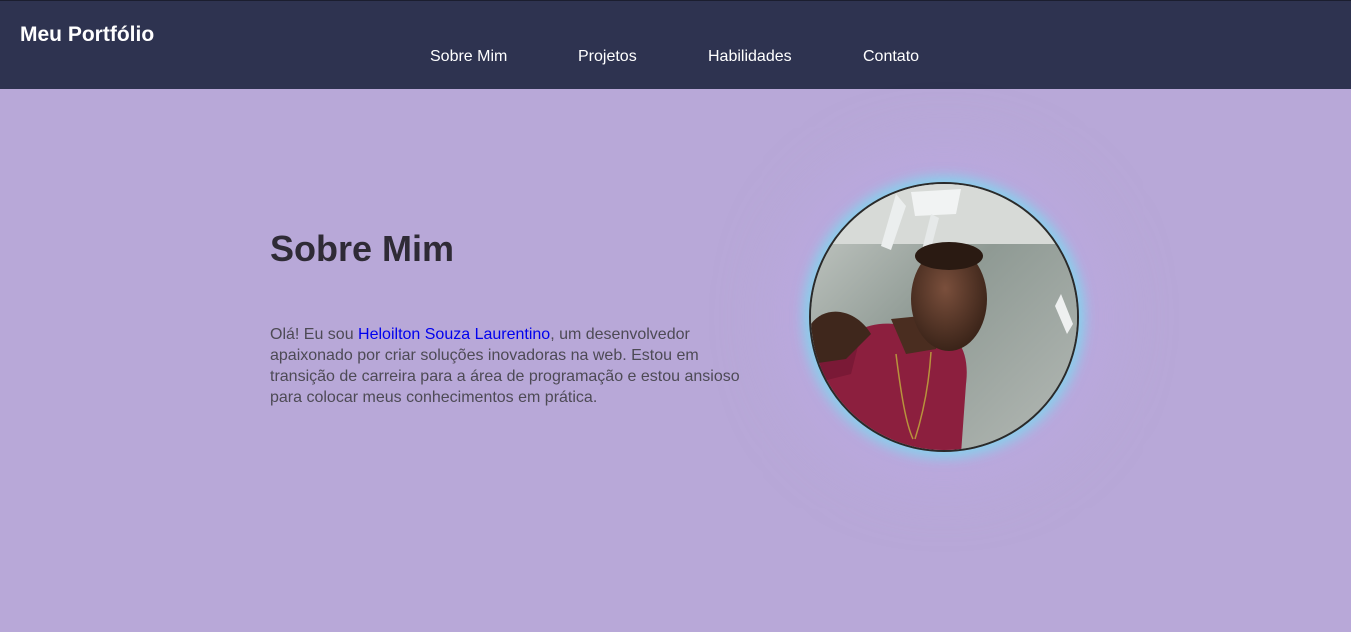  Describe the element at coordinates (362, 248) in the screenshot. I see `section-title: Sobre Mim` at that location.